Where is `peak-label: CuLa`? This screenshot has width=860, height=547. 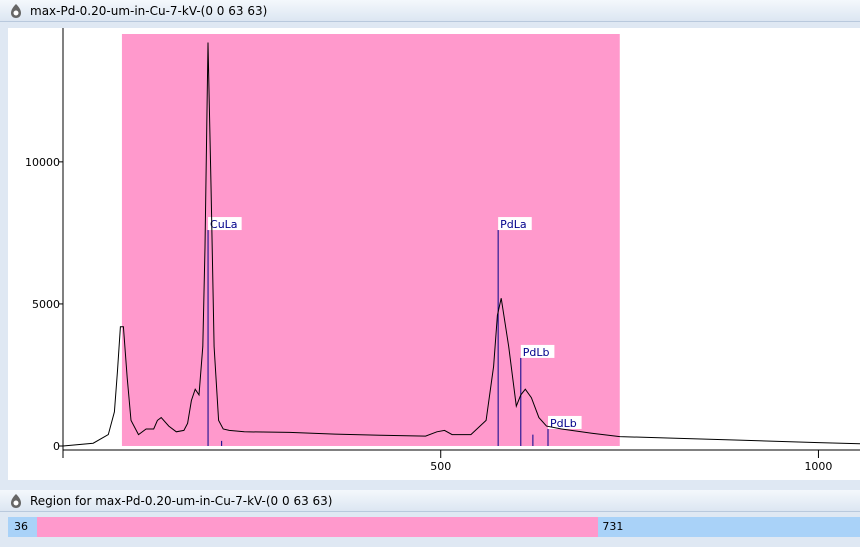
peak-label: CuLa is located at coordinates (224, 224).